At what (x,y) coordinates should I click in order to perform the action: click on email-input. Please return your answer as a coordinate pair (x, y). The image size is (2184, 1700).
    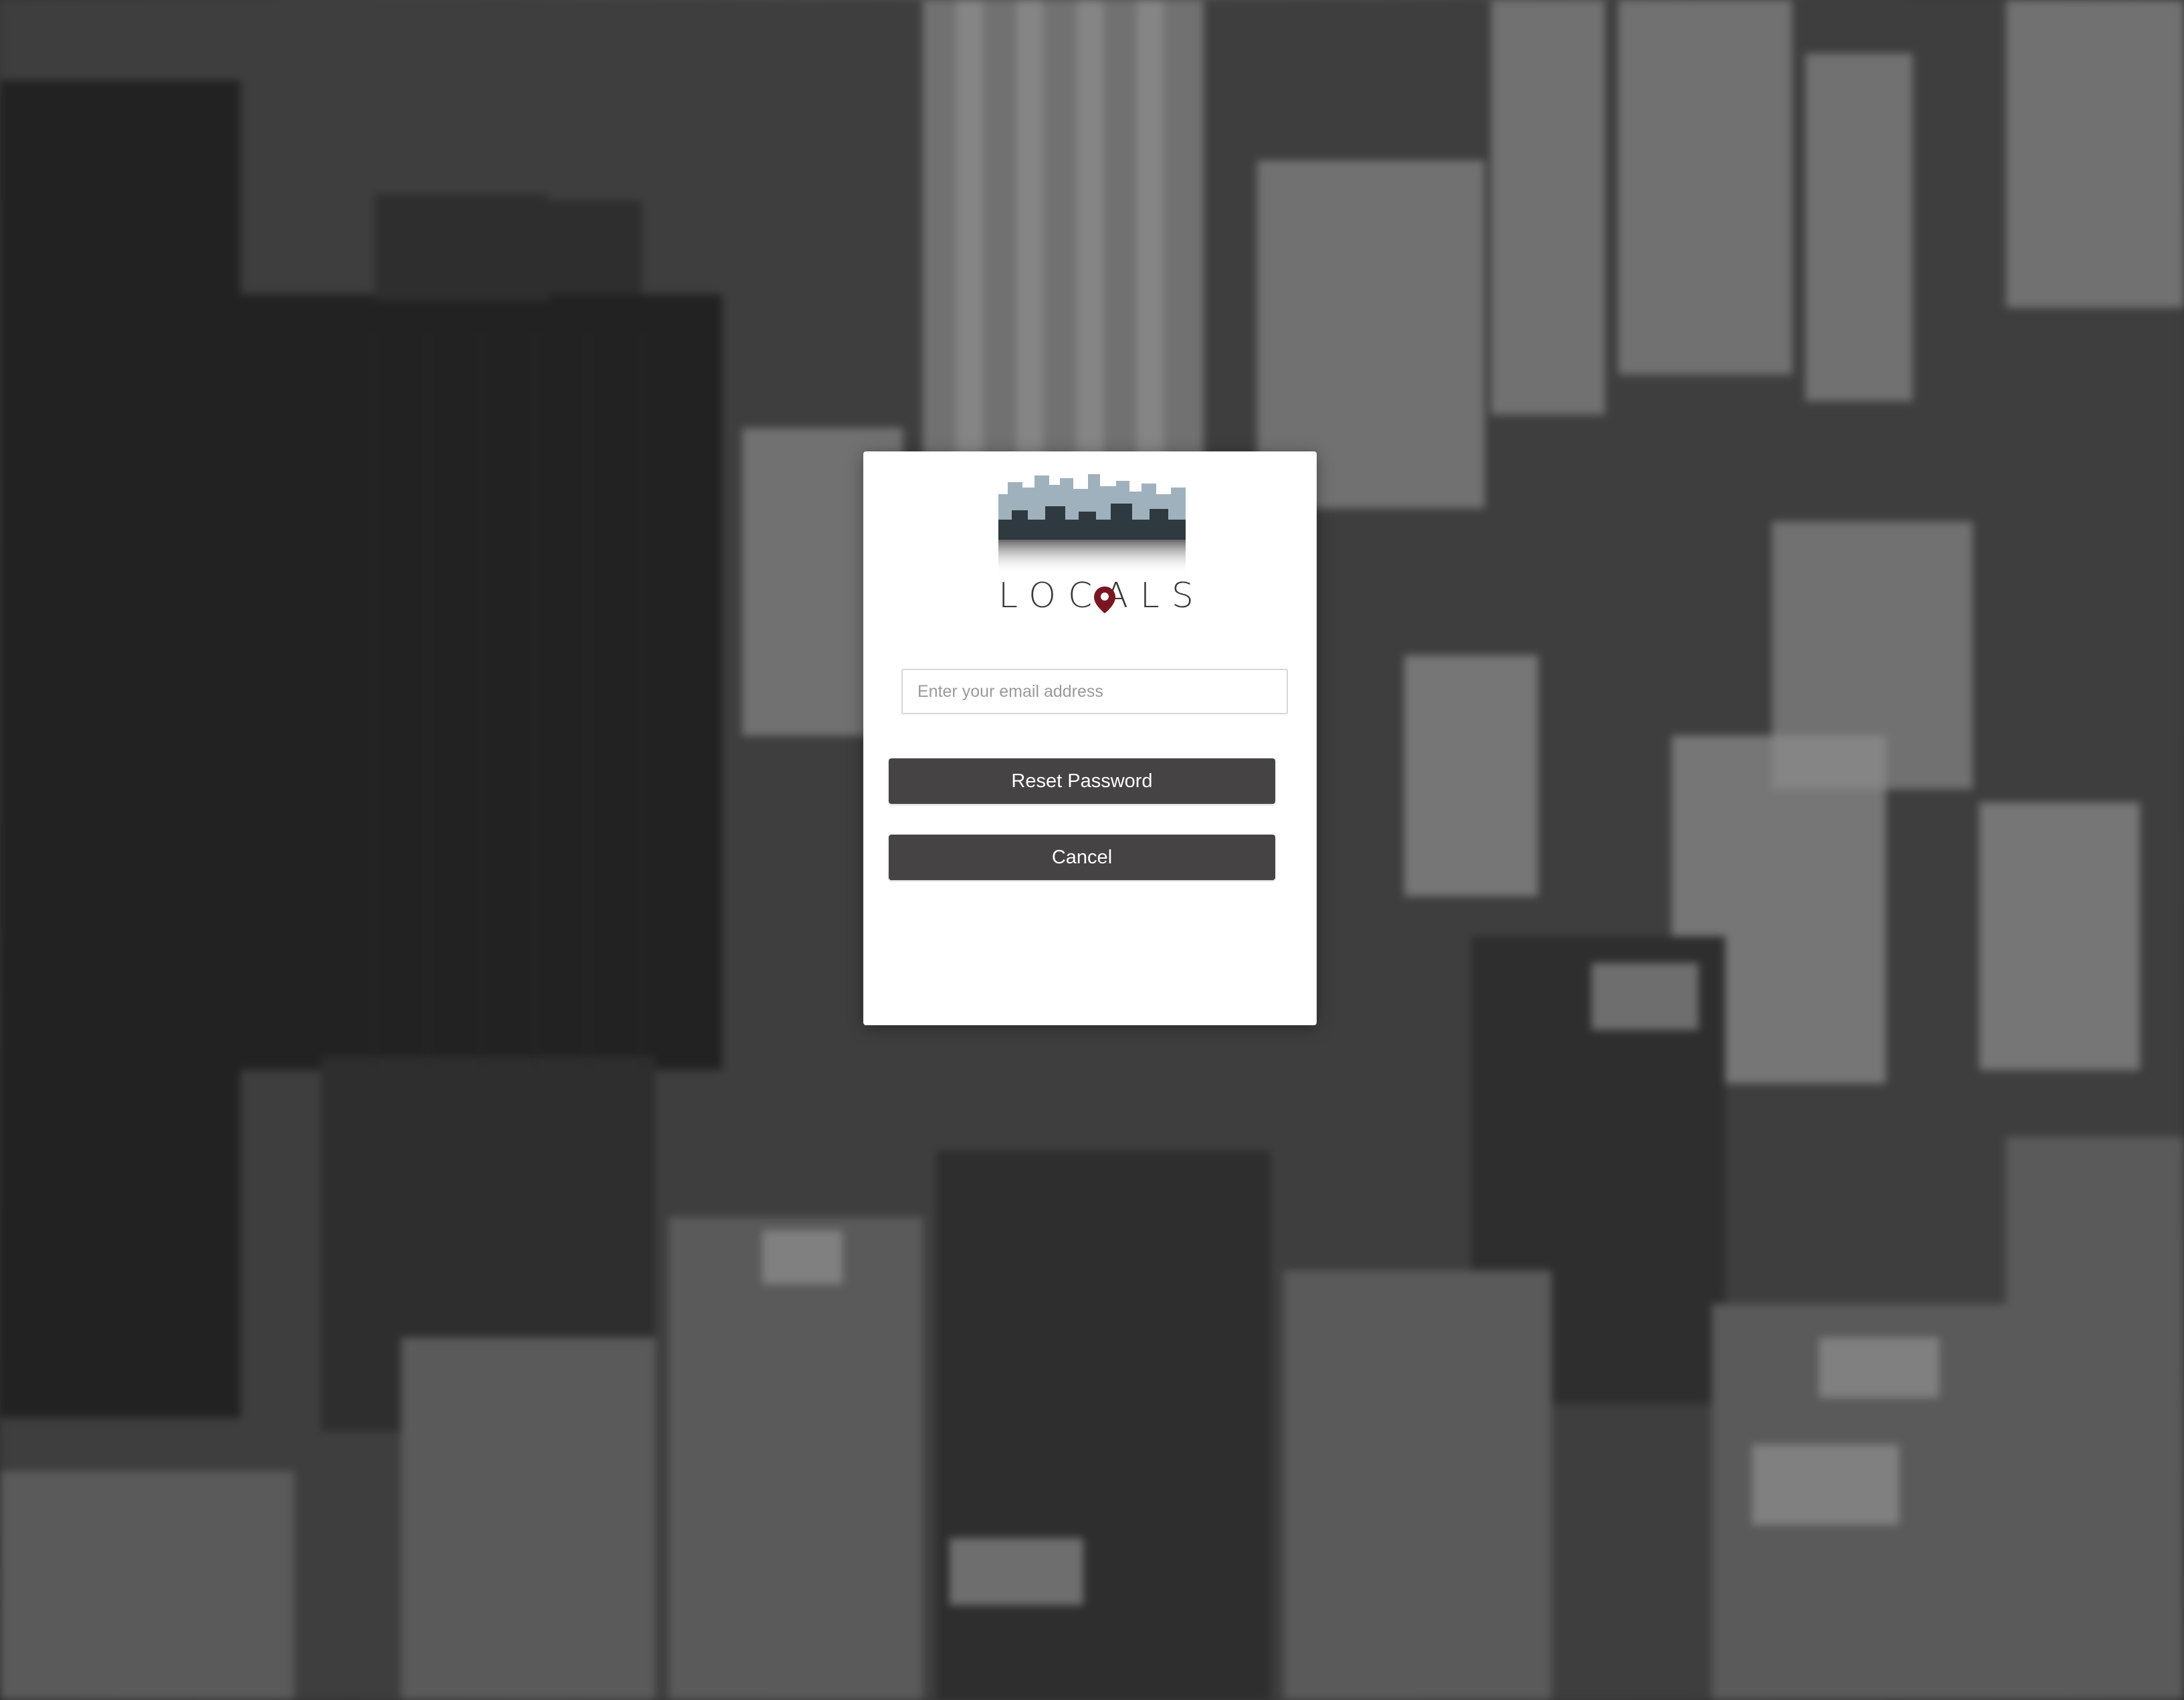
    Looking at the image, I should click on (1094, 692).